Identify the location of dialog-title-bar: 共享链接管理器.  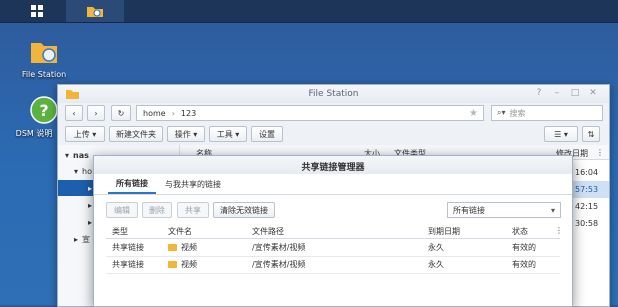
(333, 165).